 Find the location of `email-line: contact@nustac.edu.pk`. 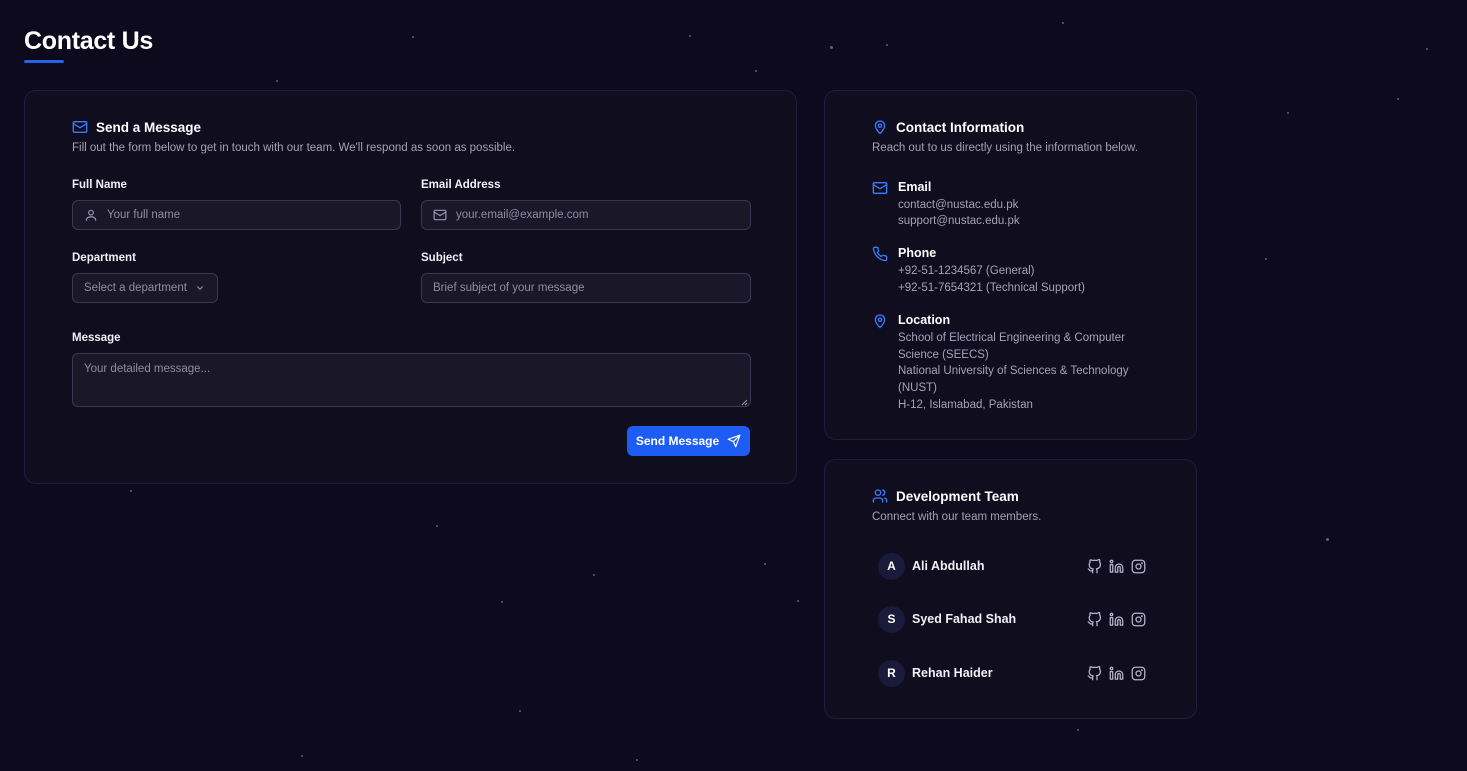

email-line: contact@nustac.edu.pk is located at coordinates (958, 205).